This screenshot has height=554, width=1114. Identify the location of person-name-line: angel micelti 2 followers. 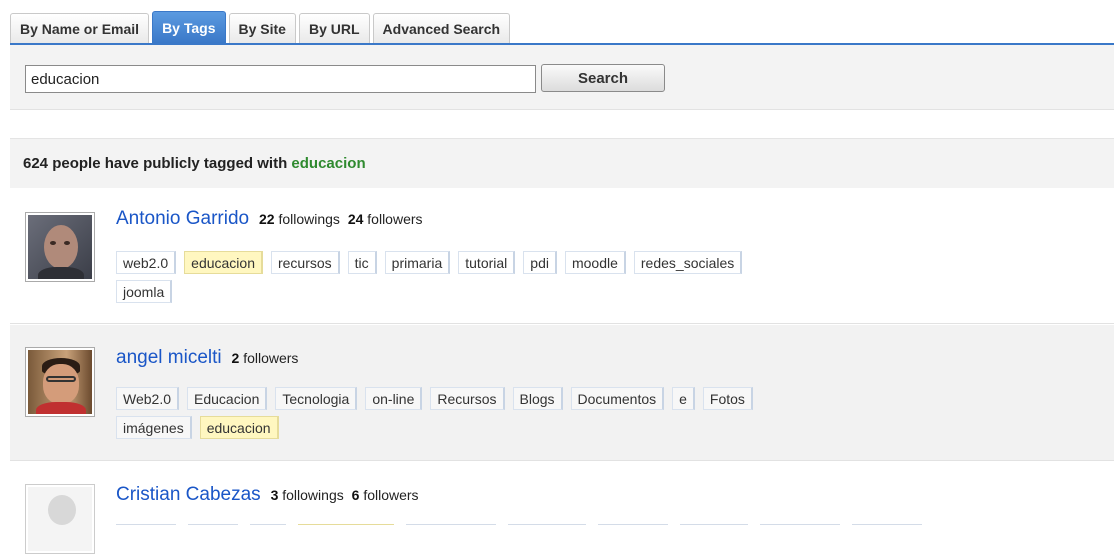
(209, 358).